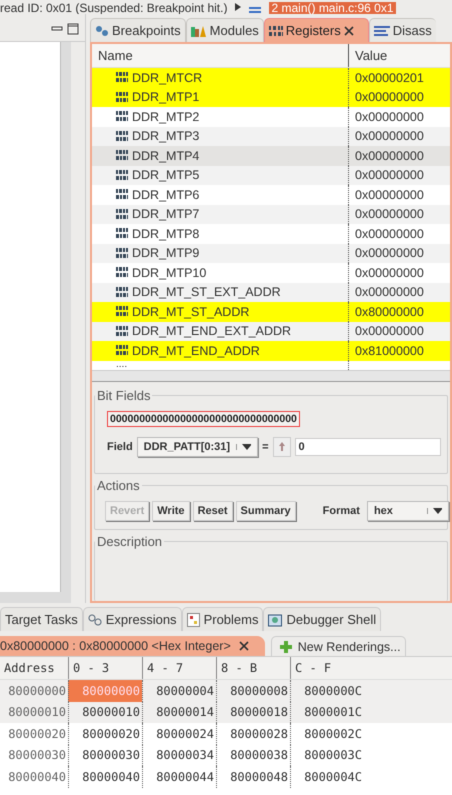  I want to click on register-name: DDR_MTP1, so click(166, 97).